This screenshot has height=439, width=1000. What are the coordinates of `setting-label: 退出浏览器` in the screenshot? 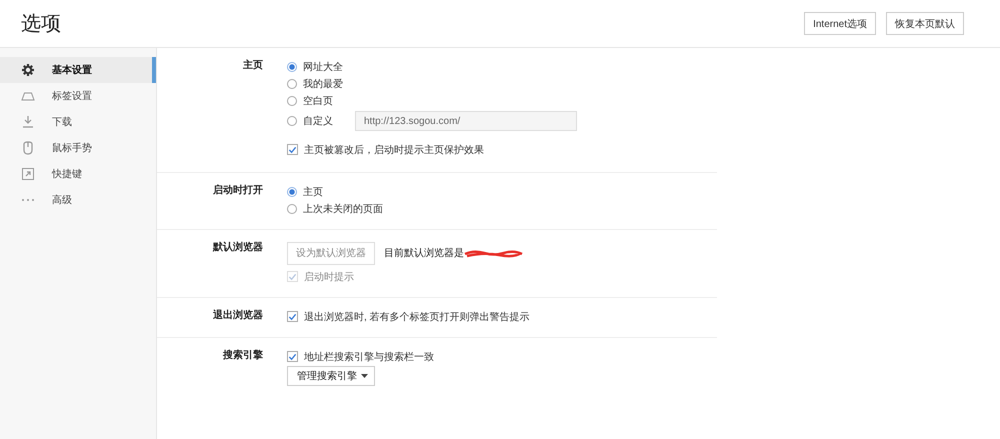 It's located at (237, 315).